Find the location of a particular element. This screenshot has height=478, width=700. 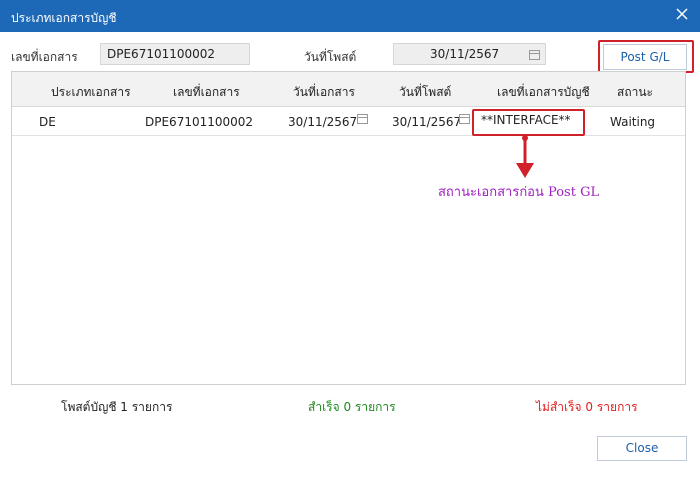

cell-post-date: 30/11/2567 is located at coordinates (427, 122).